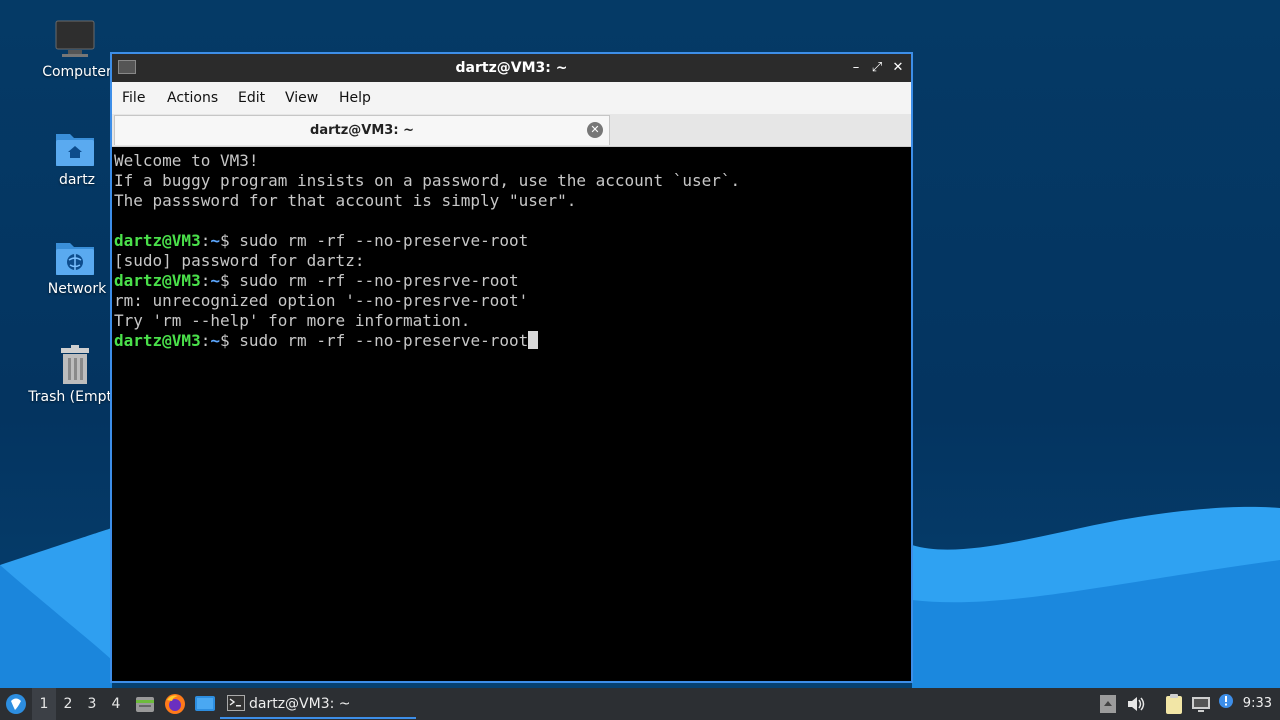 Image resolution: width=1280 pixels, height=720 pixels. Describe the element at coordinates (116, 704) in the screenshot. I see `workspace-4: 4` at that location.